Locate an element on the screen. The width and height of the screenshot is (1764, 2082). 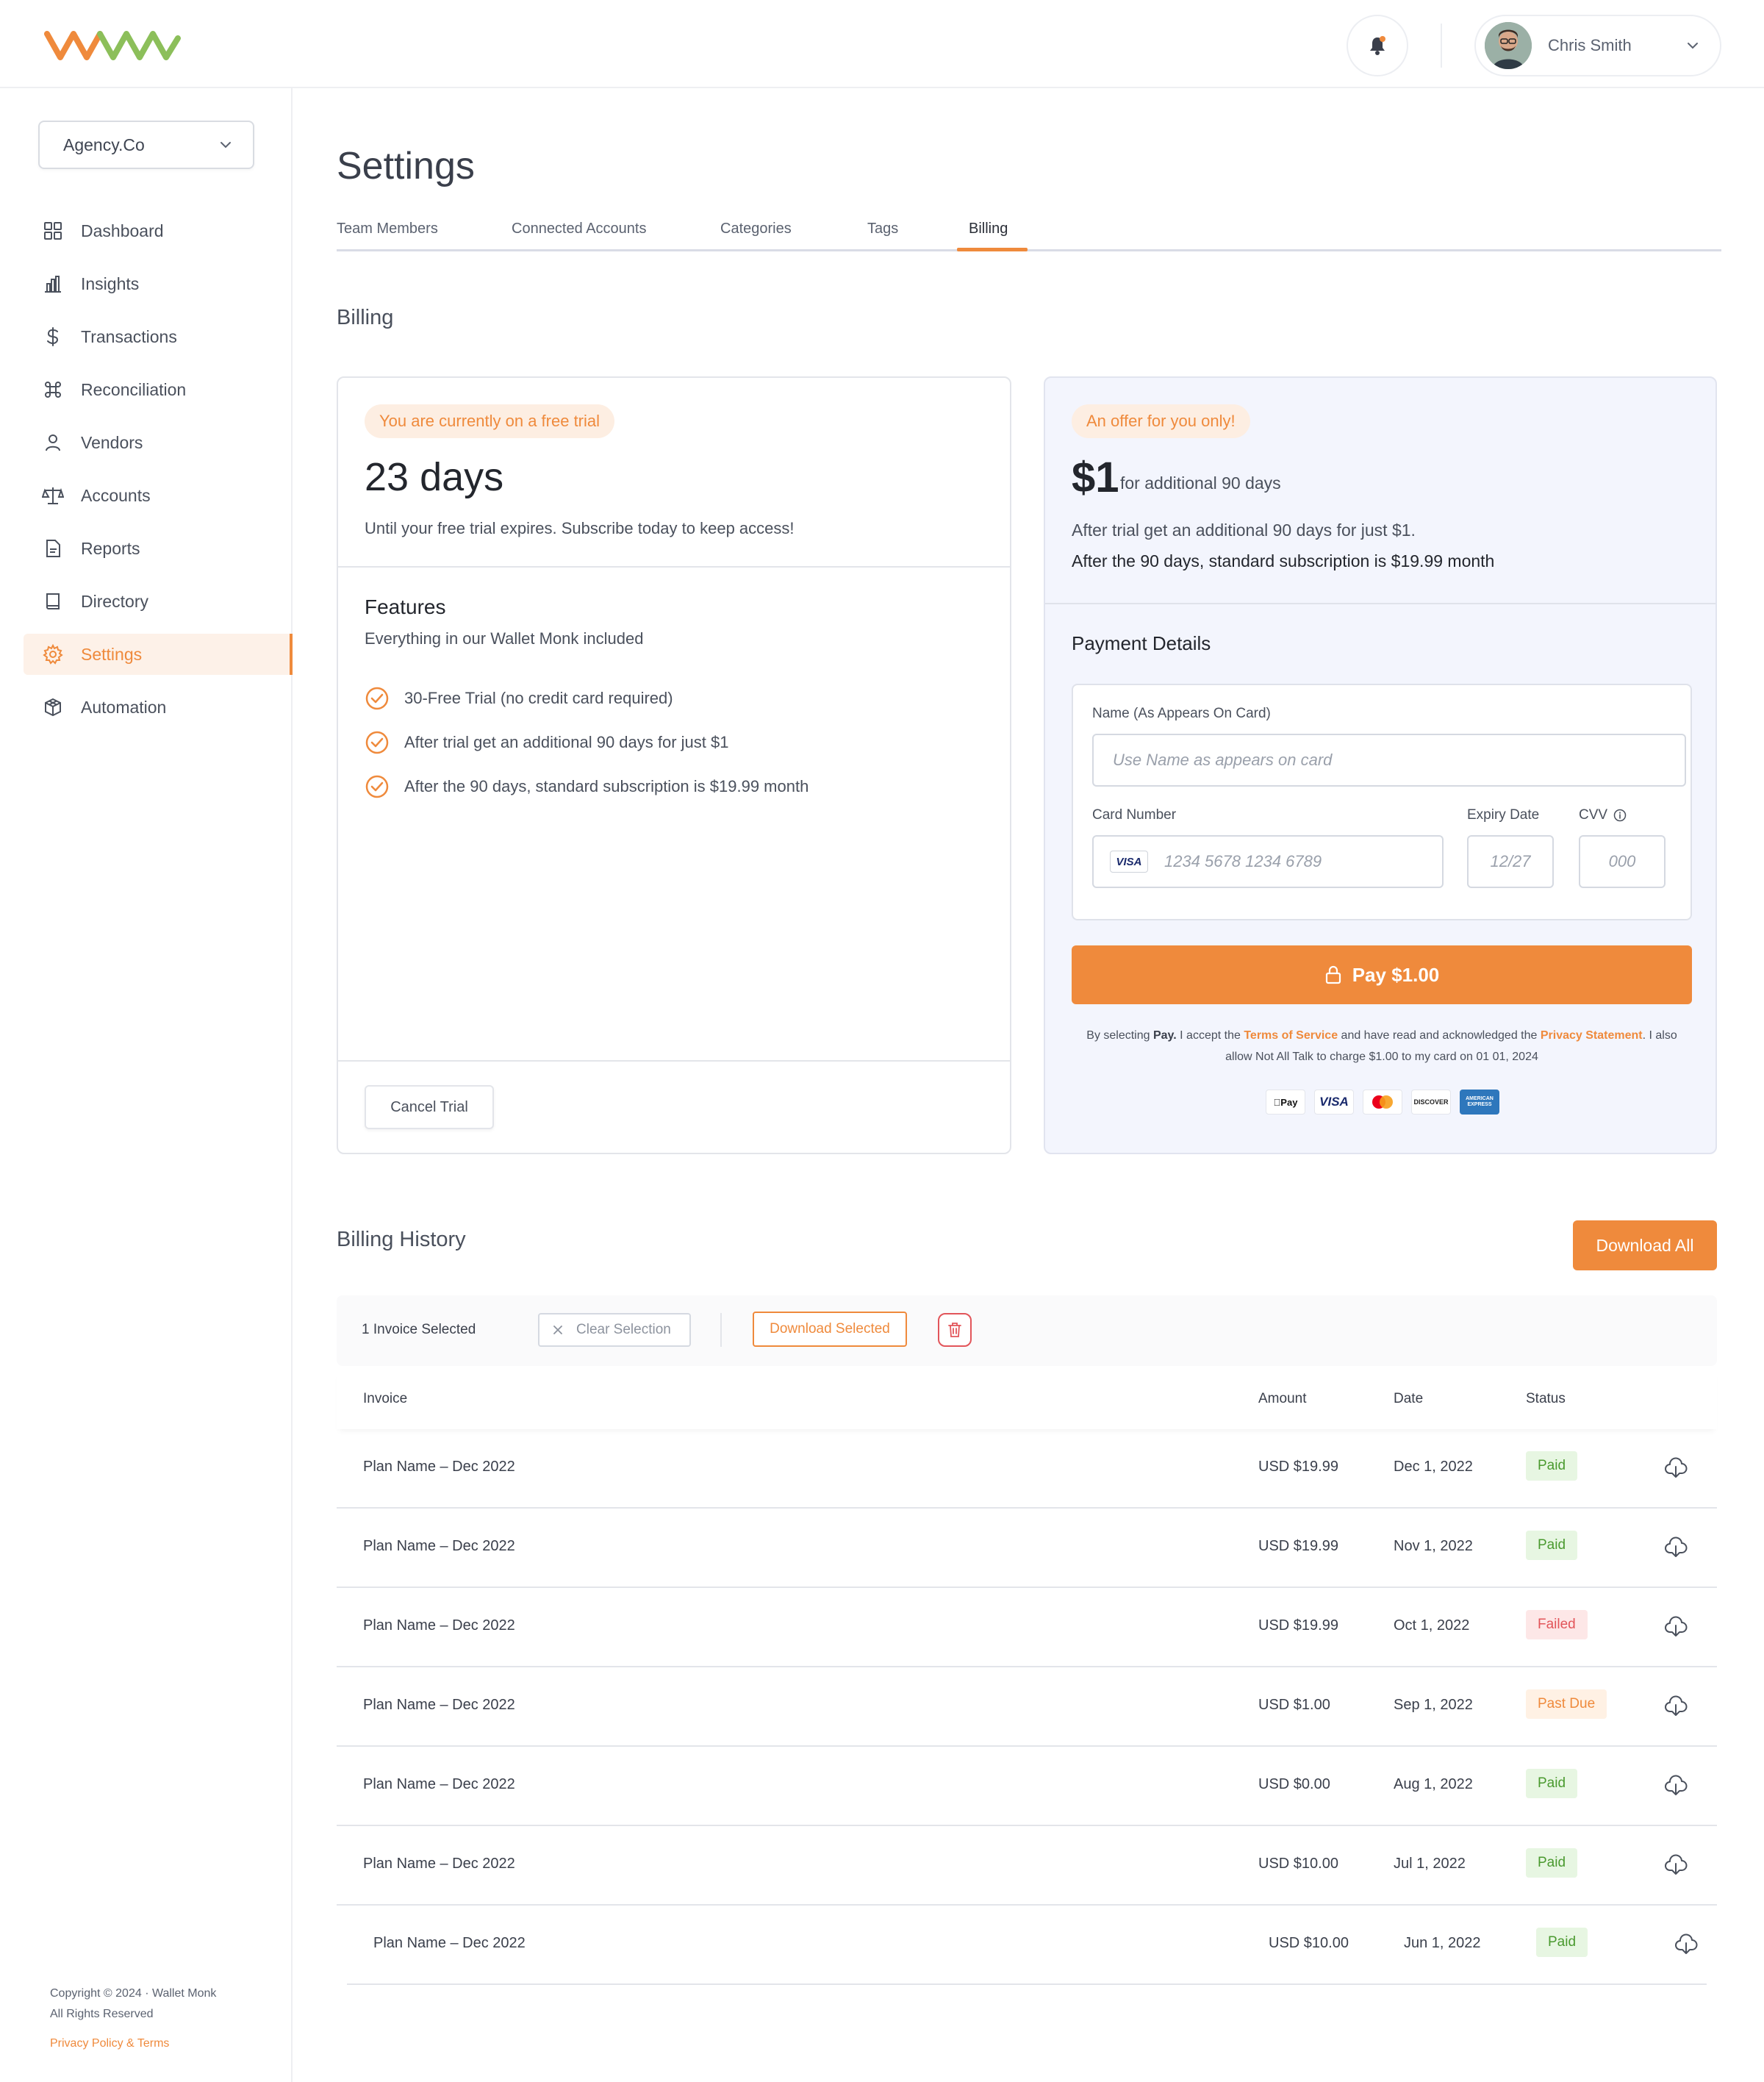
cardholder-name-input: Use Name as appears on card is located at coordinates (1389, 760).